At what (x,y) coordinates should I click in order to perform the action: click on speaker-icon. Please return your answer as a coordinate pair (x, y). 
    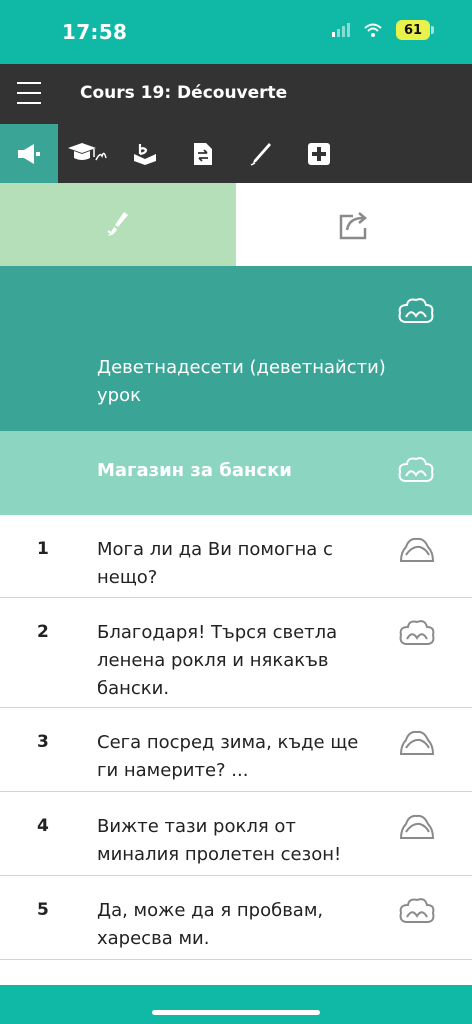
    Looking at the image, I should click on (29, 153).